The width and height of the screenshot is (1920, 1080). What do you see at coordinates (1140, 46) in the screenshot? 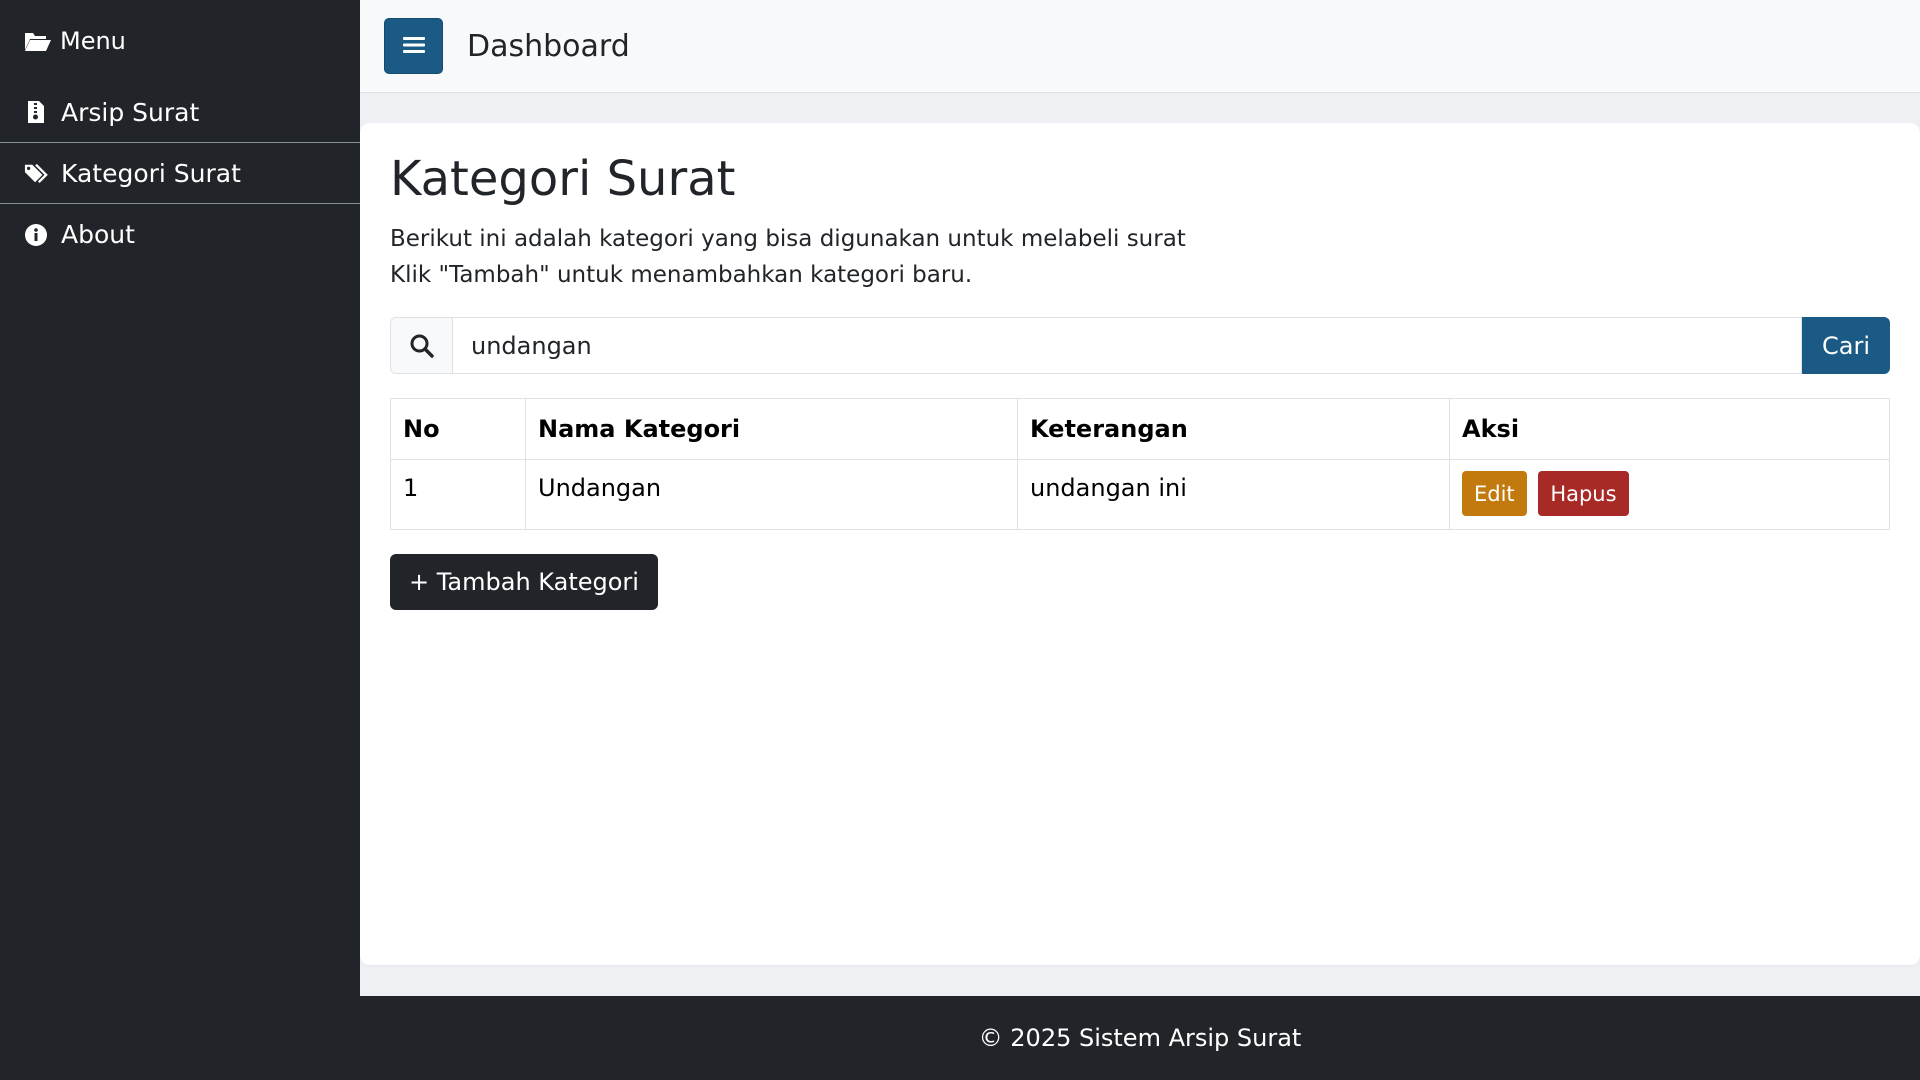
I see `topbar: Dashboard` at bounding box center [1140, 46].